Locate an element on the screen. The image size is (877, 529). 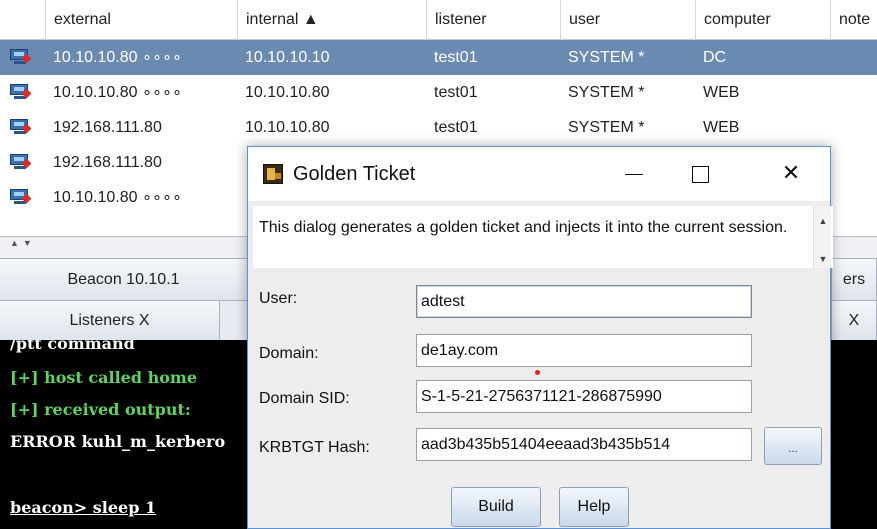
col-header-user: user is located at coordinates (627, 20).